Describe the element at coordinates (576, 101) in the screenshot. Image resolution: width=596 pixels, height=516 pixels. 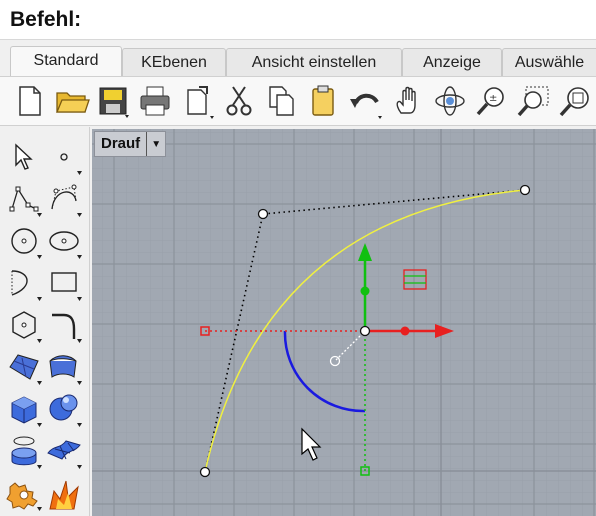
I see `zoom-extents-icon` at that location.